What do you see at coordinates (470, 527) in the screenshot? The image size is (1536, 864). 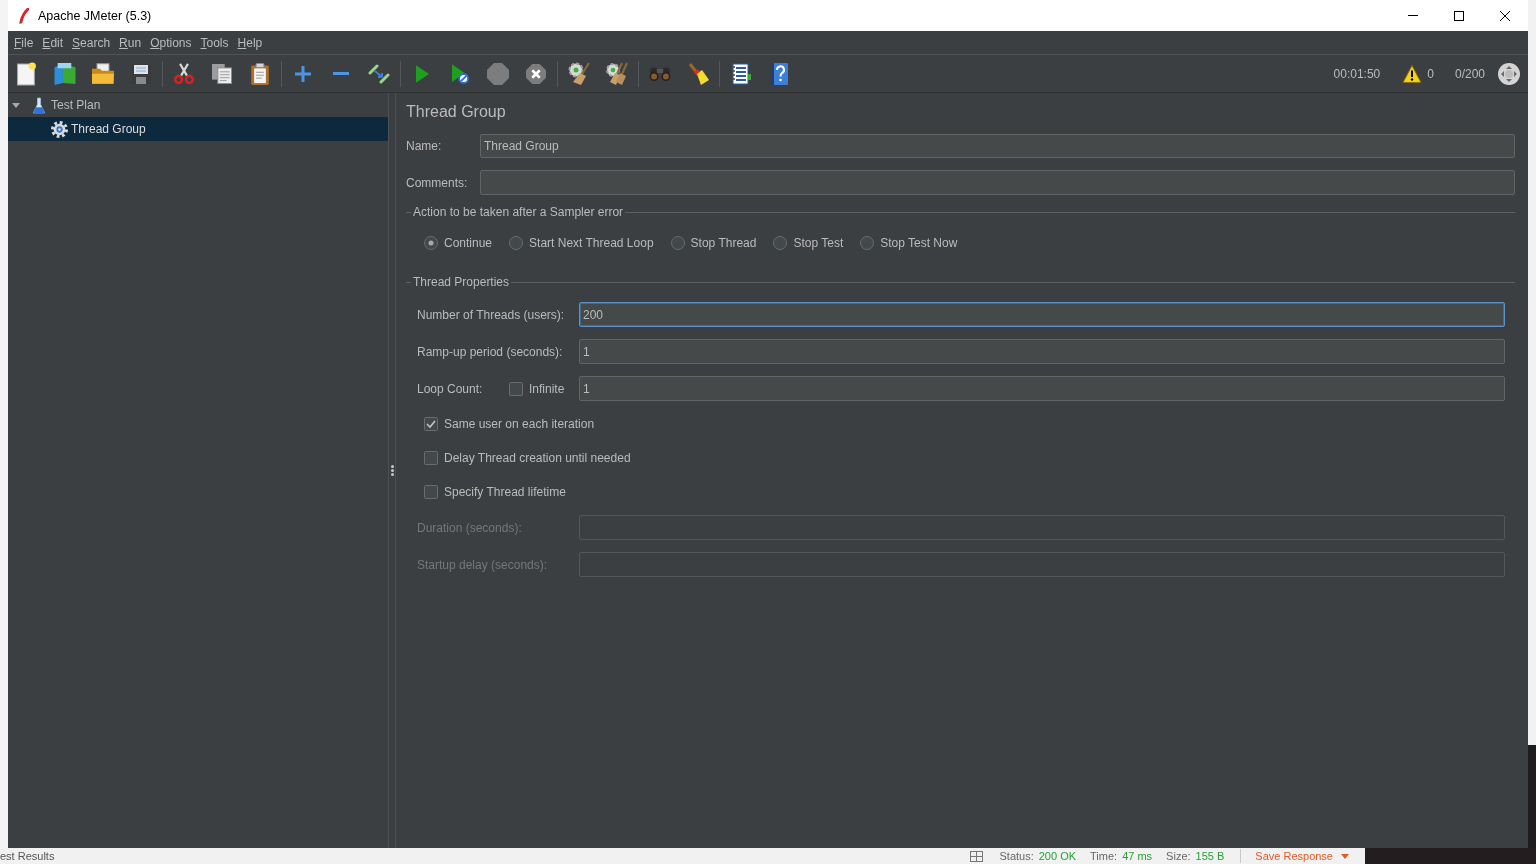 I see `field-label: Duration (seconds):` at bounding box center [470, 527].